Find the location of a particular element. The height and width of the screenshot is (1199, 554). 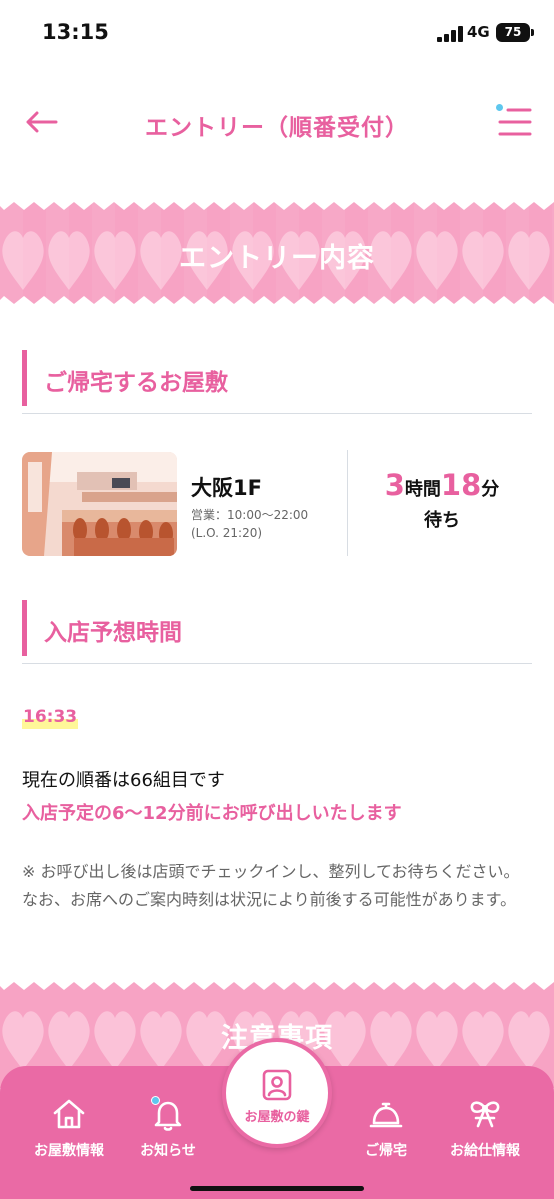

nav-item-mansion-info: お屋敷情報 is located at coordinates (69, 1127).